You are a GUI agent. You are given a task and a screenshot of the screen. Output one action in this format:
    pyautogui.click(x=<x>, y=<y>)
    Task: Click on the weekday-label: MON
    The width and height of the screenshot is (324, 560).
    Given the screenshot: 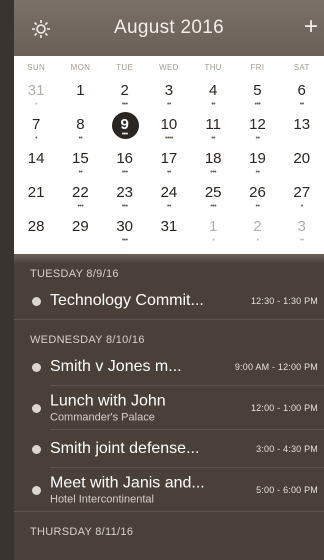 What is the action you would take?
    pyautogui.click(x=80, y=67)
    